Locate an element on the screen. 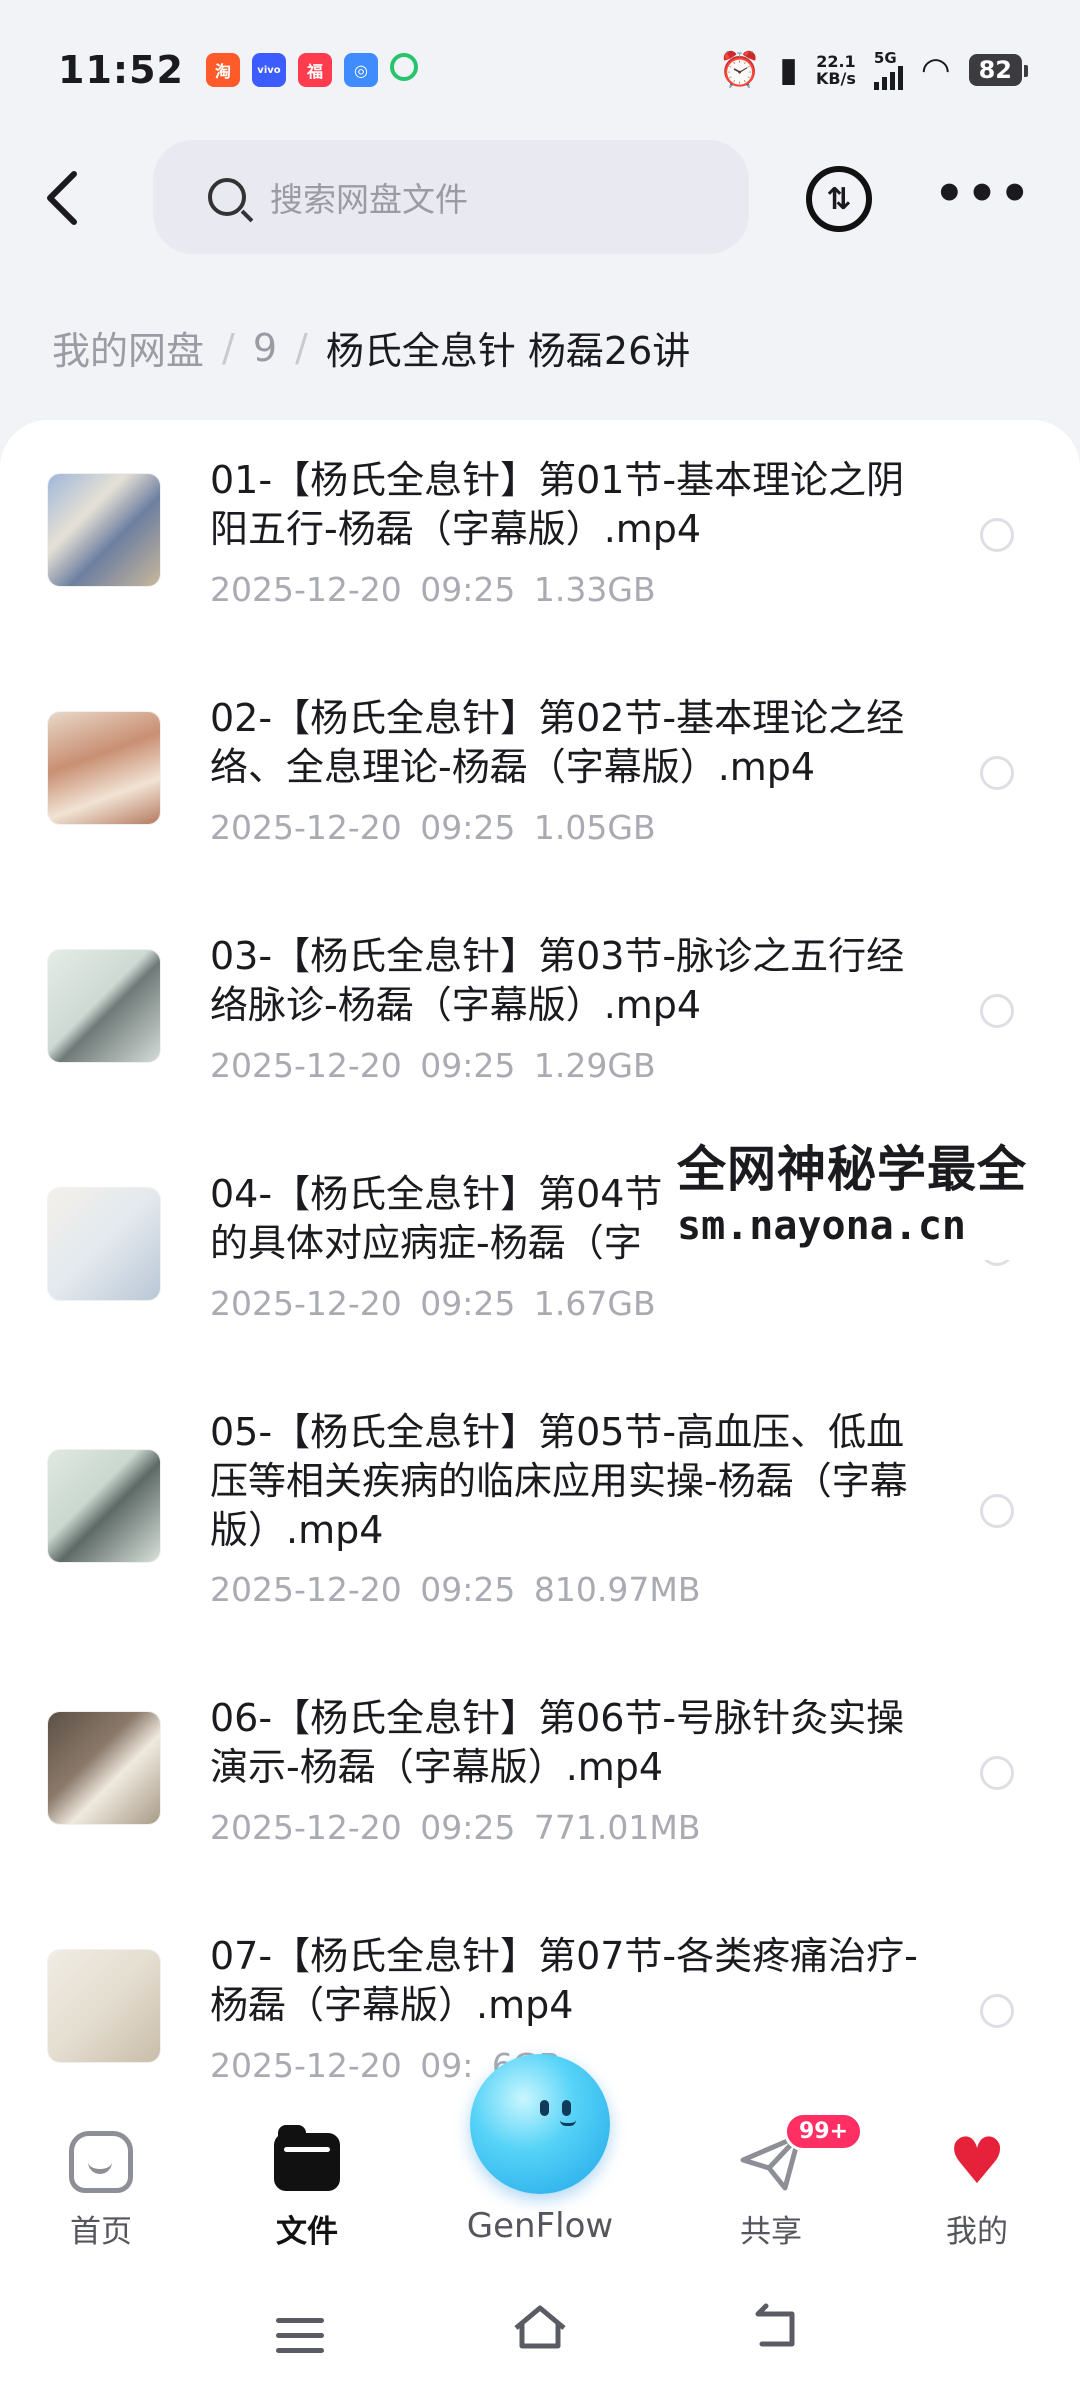 The width and height of the screenshot is (1080, 2400). taobao-notification-icon: 淘 is located at coordinates (222, 70).